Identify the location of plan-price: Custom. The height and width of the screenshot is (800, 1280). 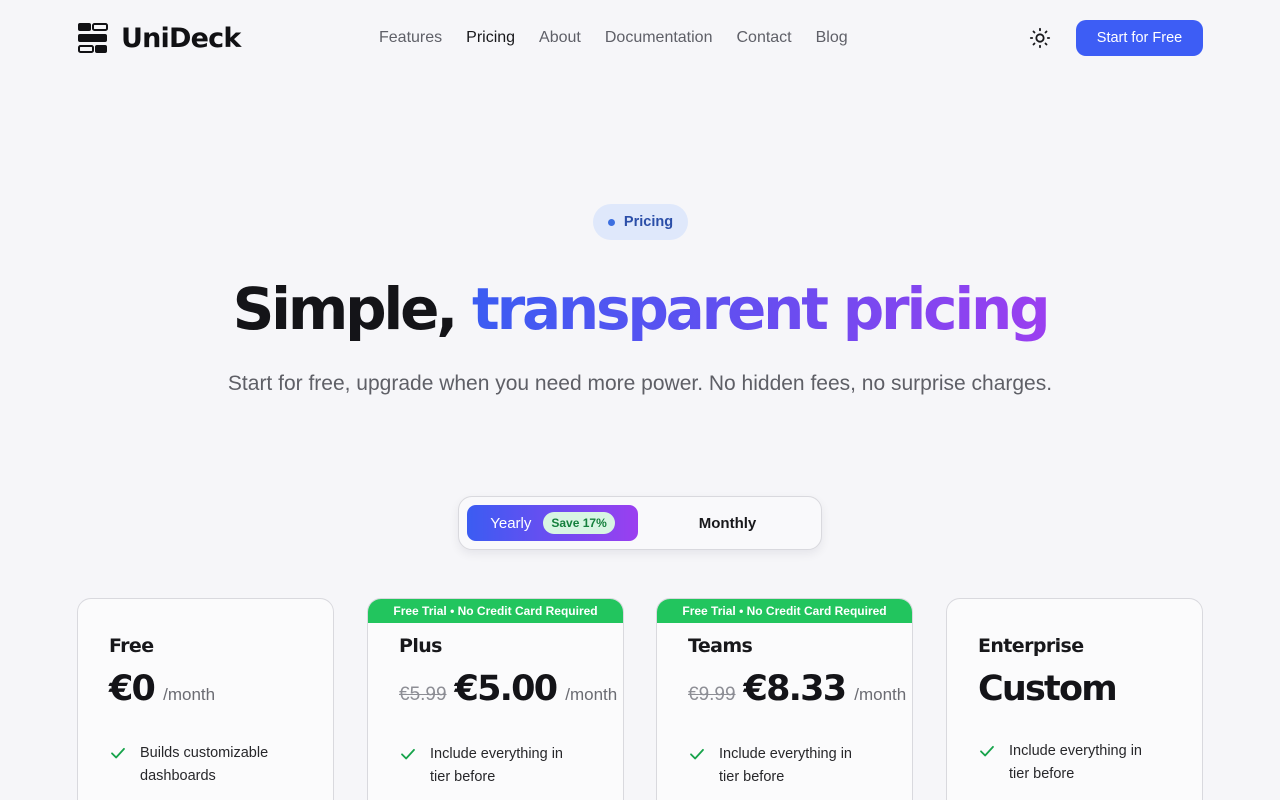
(1048, 689).